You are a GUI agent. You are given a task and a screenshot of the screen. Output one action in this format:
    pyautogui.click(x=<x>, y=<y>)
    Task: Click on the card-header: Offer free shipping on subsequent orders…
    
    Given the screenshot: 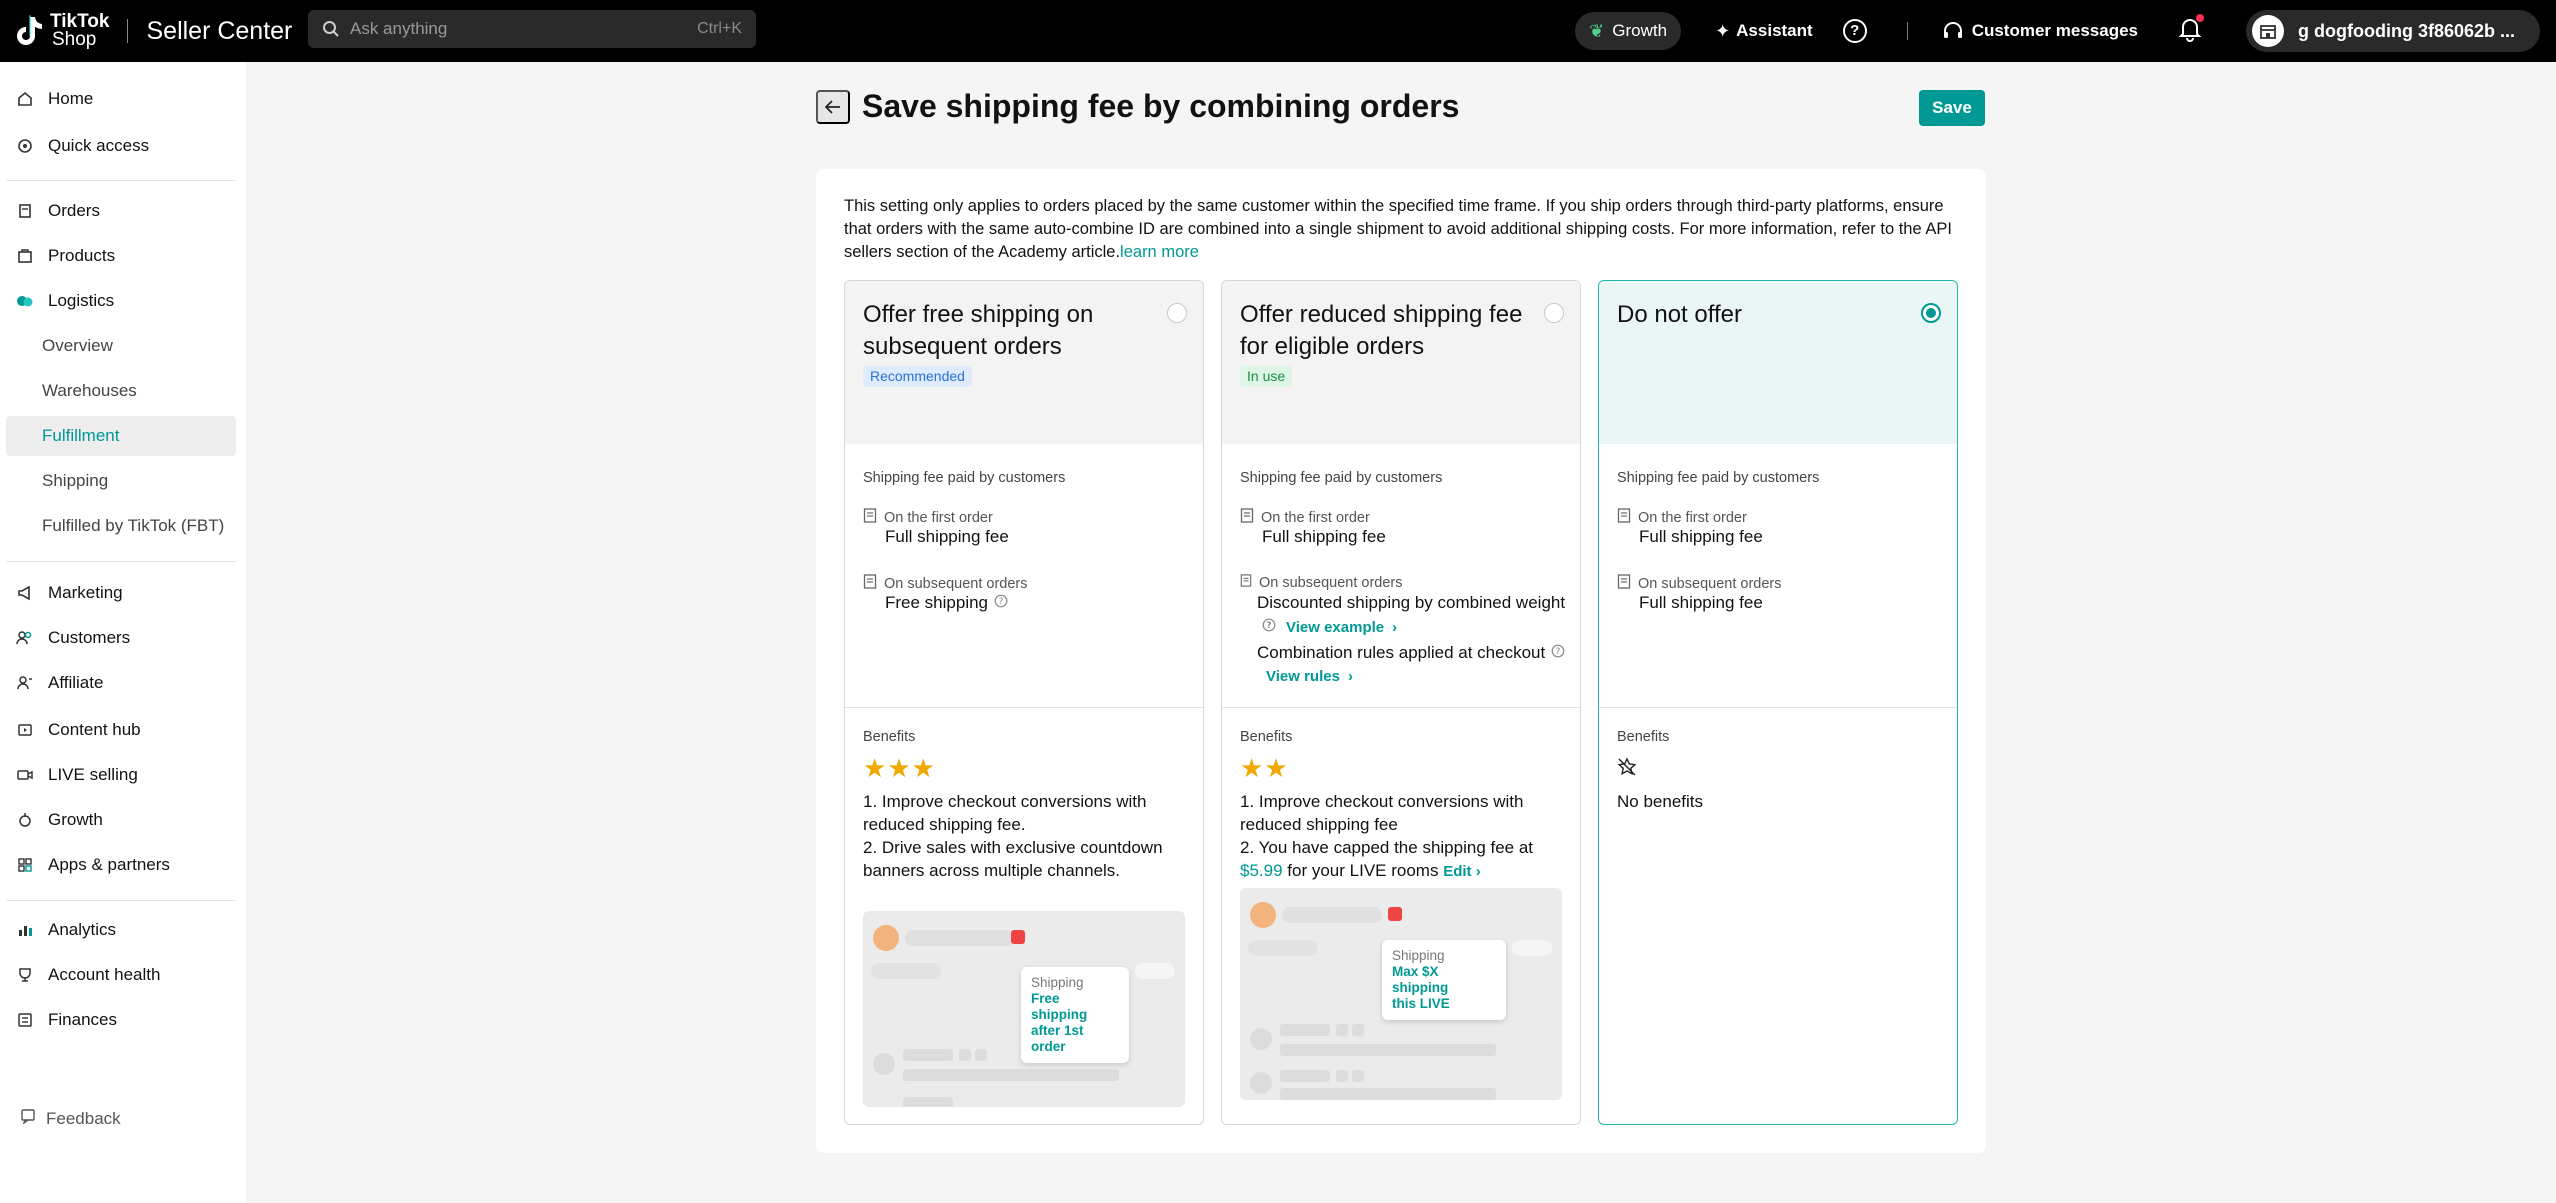 What is the action you would take?
    pyautogui.click(x=1024, y=362)
    